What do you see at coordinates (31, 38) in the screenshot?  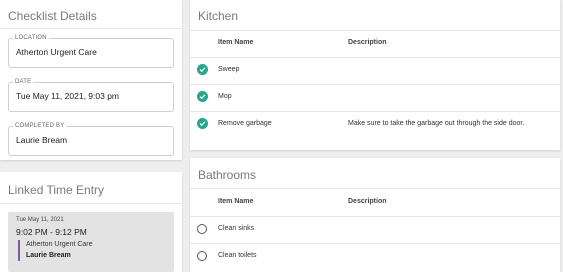 I see `location-label: LOCATION` at bounding box center [31, 38].